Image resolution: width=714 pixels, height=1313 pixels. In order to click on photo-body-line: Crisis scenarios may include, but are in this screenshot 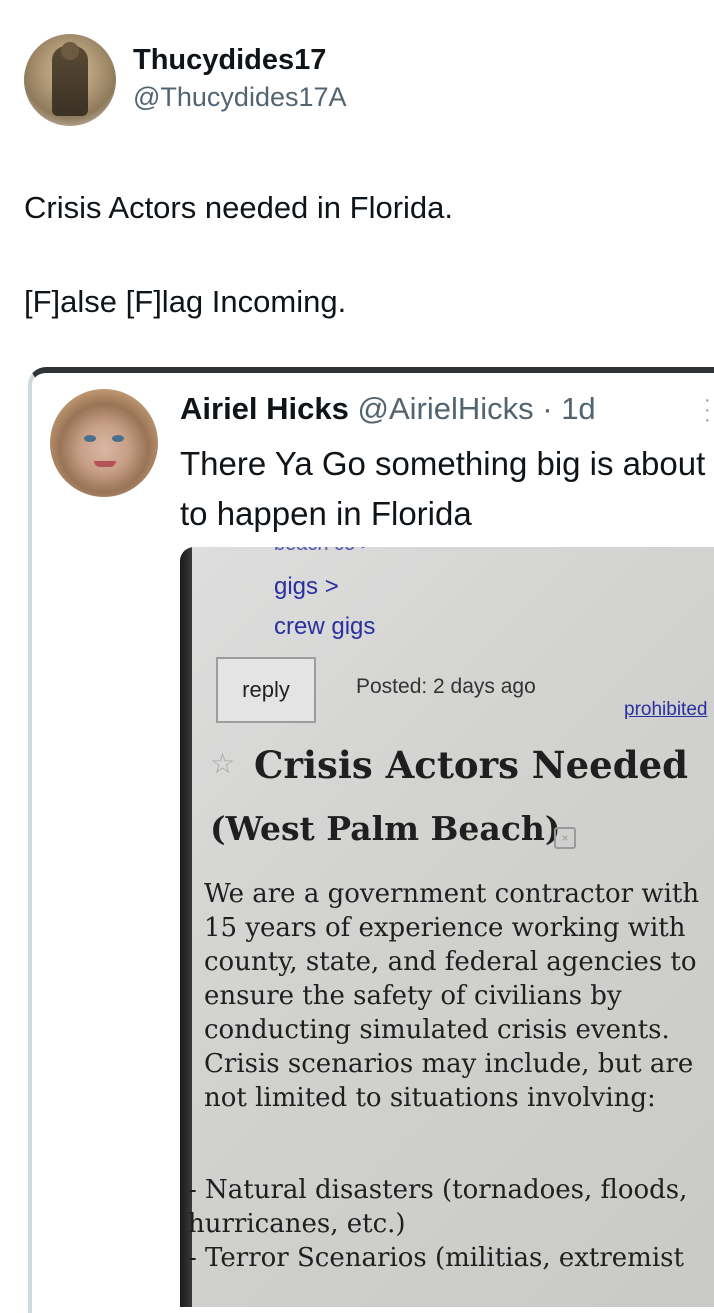, I will do `click(449, 1064)`.